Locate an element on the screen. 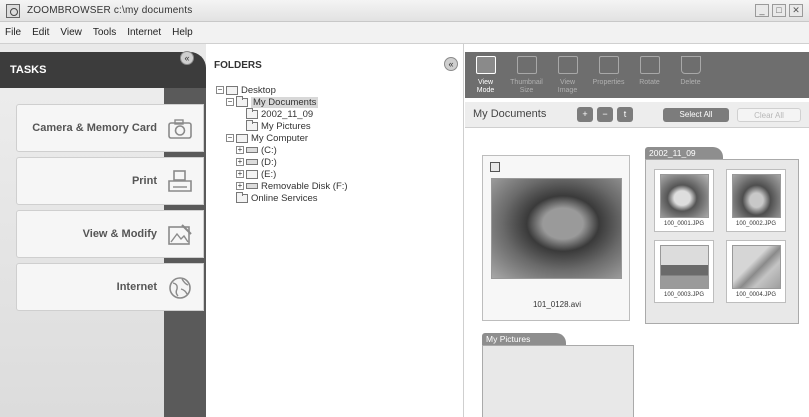  collapse-tasks-button: « is located at coordinates (187, 58).